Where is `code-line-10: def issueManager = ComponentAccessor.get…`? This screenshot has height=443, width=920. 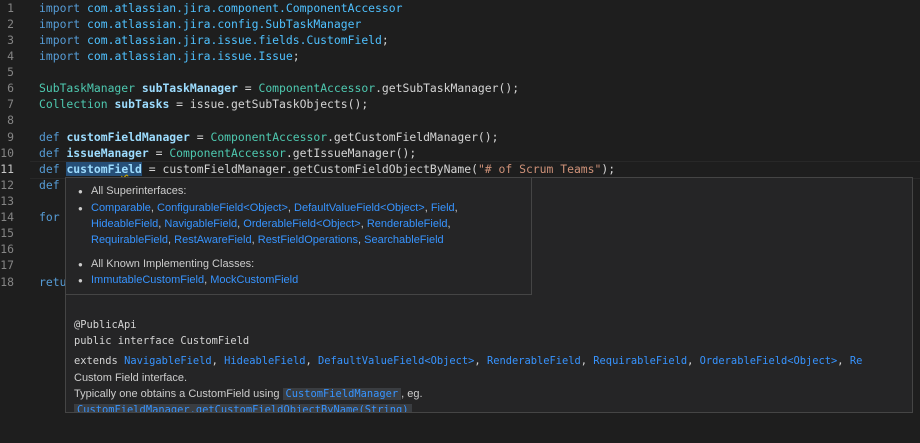 code-line-10: def issueManager = ComponentAccessor.get… is located at coordinates (227, 153).